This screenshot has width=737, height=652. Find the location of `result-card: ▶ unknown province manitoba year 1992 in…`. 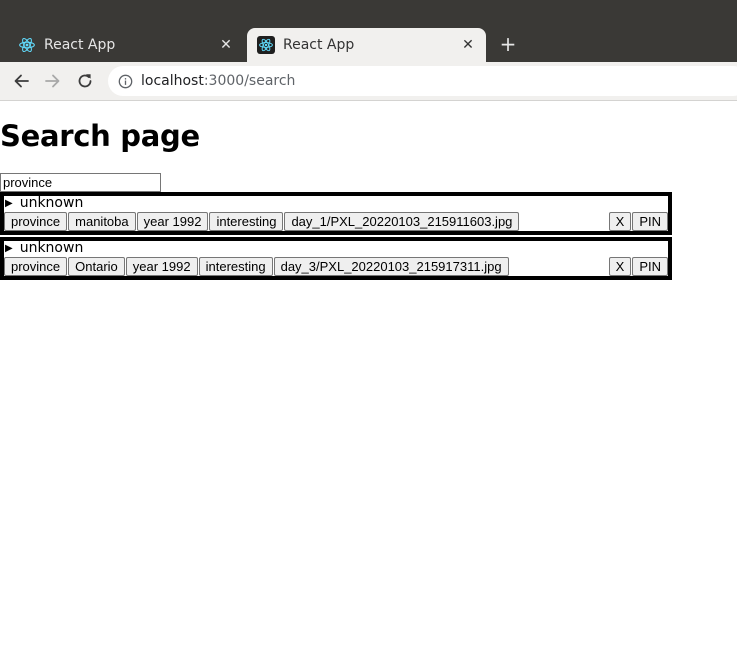

result-card: ▶ unknown province manitoba year 1992 in… is located at coordinates (336, 213).